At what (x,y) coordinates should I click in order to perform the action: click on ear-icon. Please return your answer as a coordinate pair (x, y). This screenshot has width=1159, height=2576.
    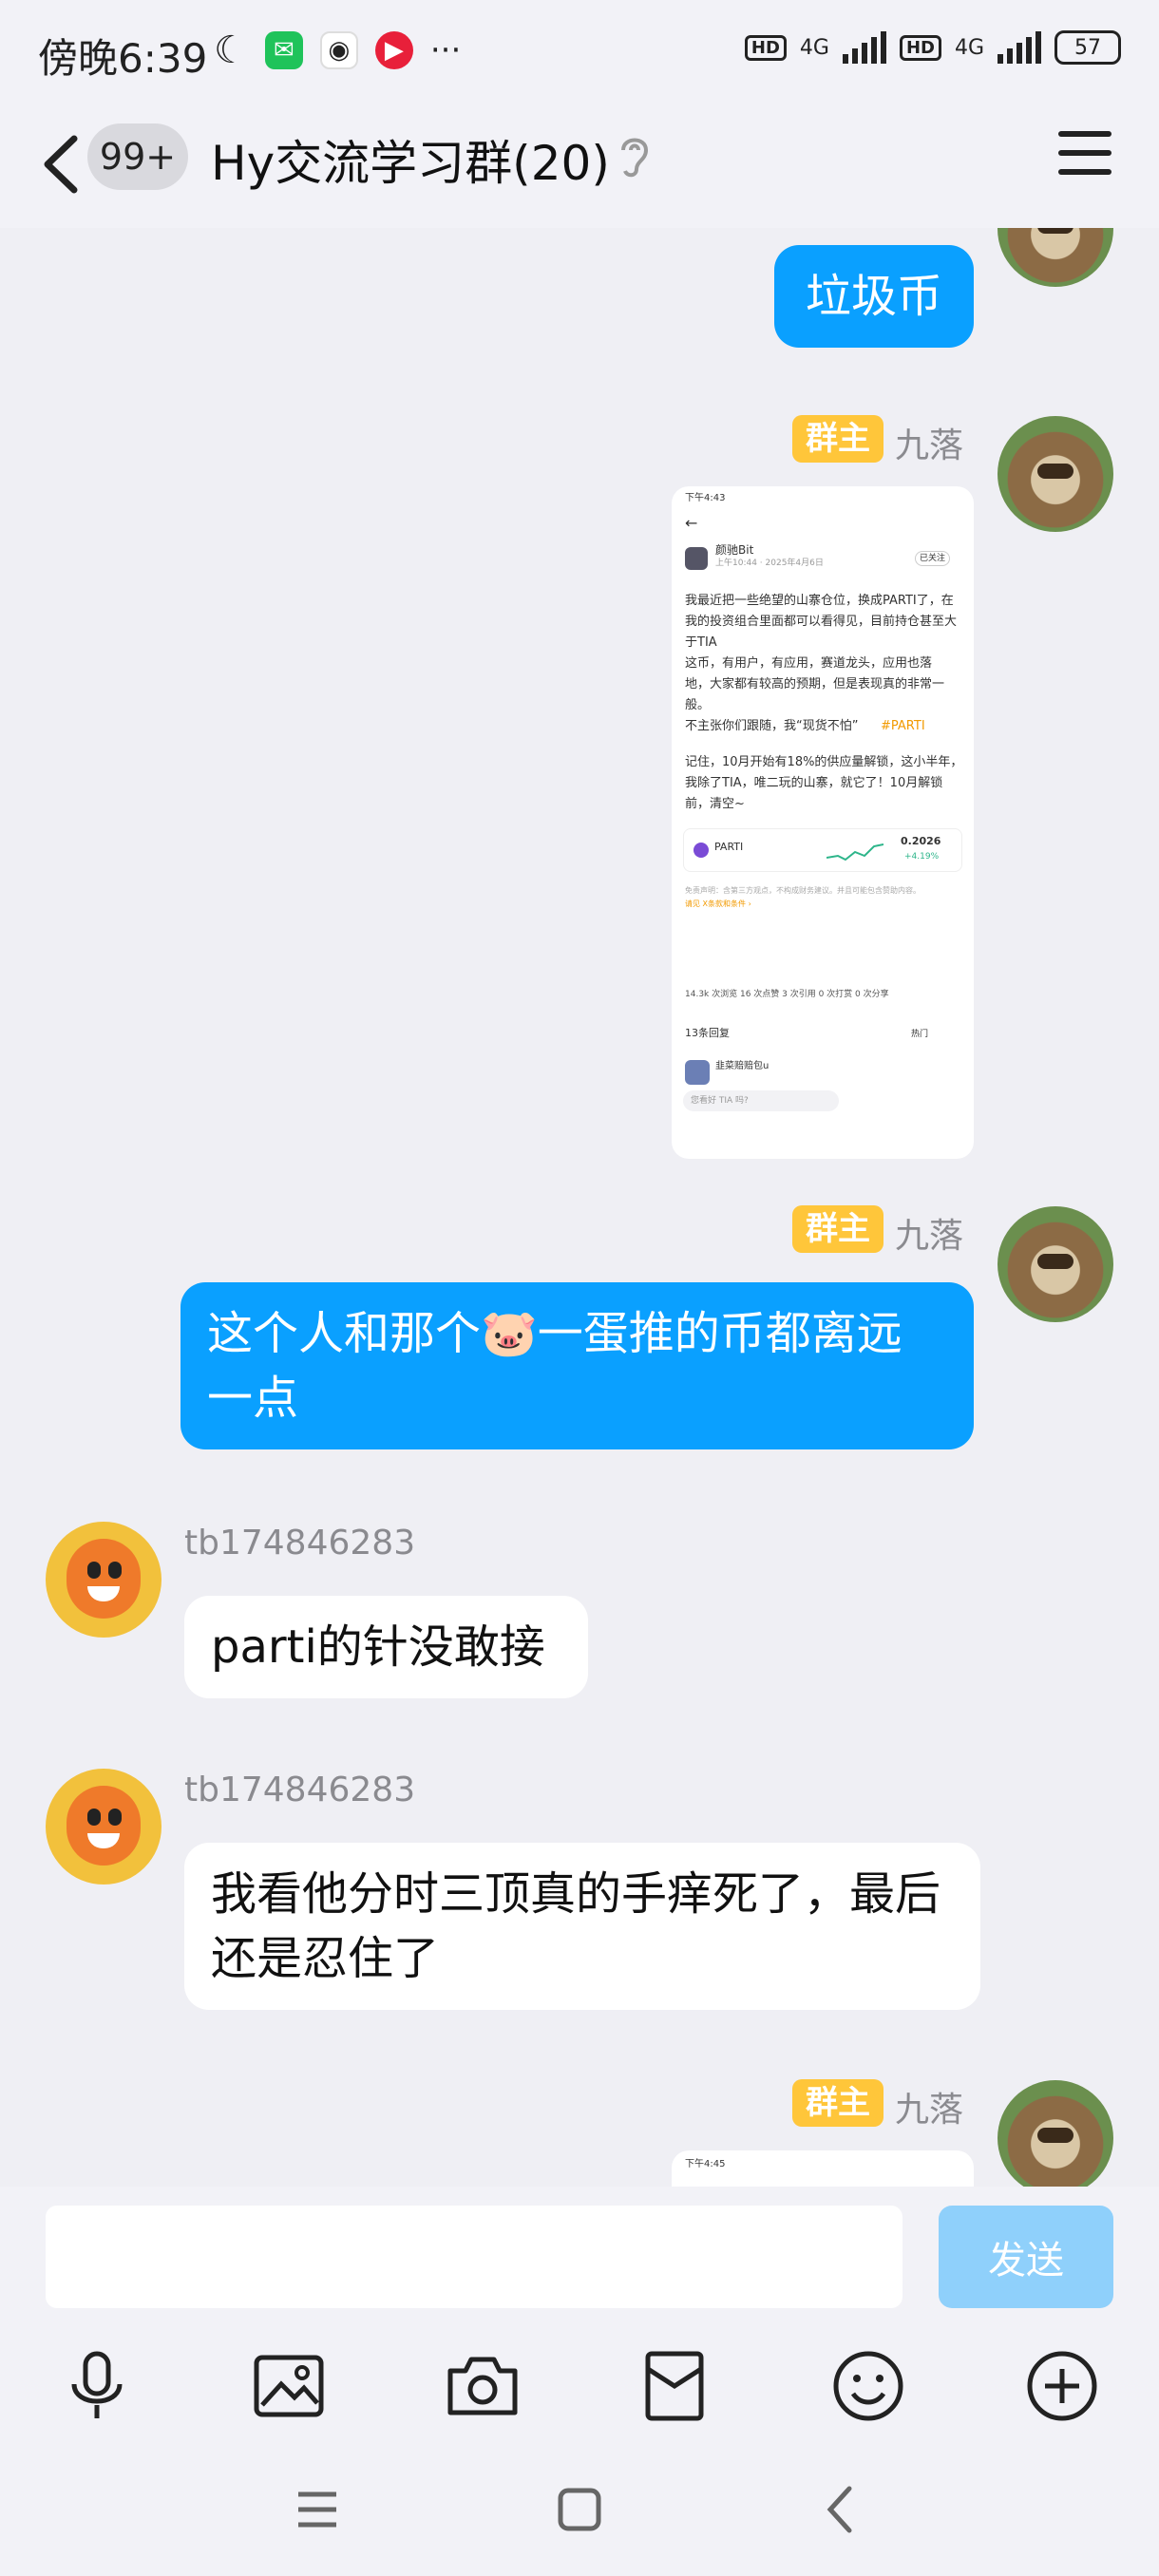
    Looking at the image, I should click on (635, 156).